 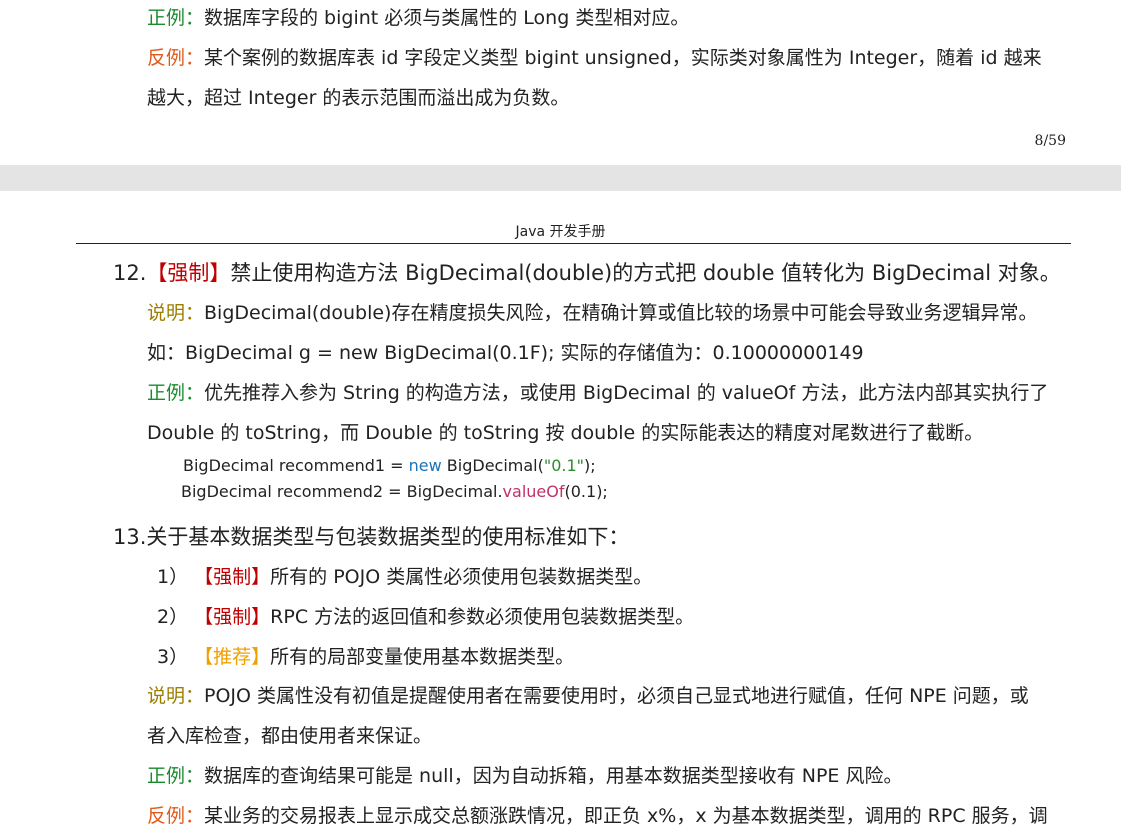 What do you see at coordinates (290, 736) in the screenshot?
I see `item-13-note-continued: 者入库检查，都由使用者来保证。` at bounding box center [290, 736].